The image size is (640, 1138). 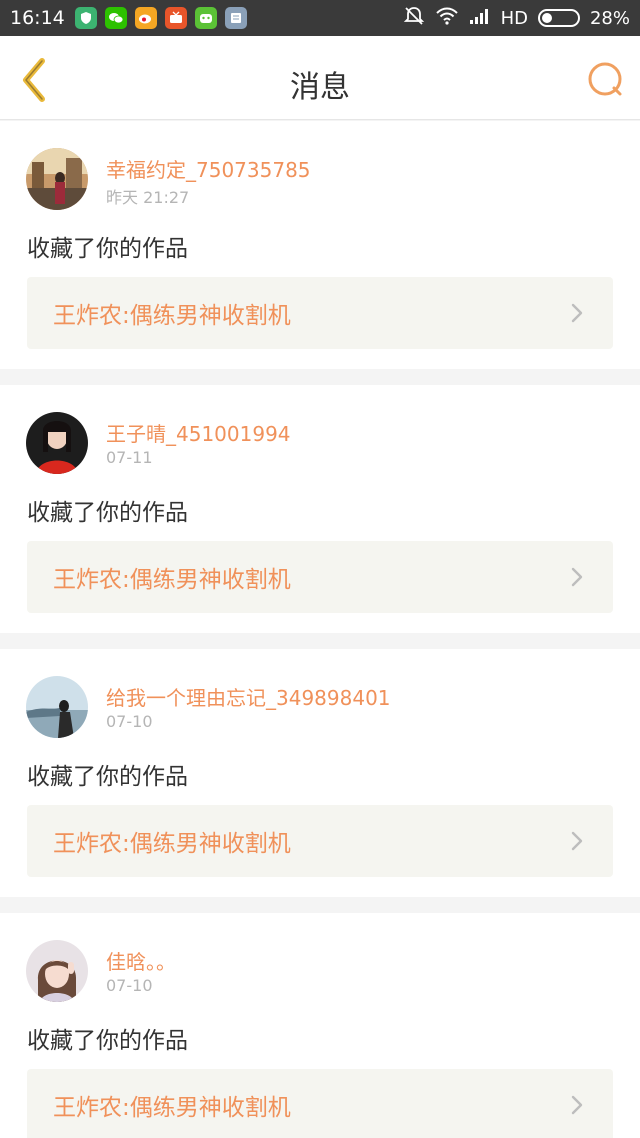 I want to click on timestamp: 昨天 21:27, so click(x=148, y=197).